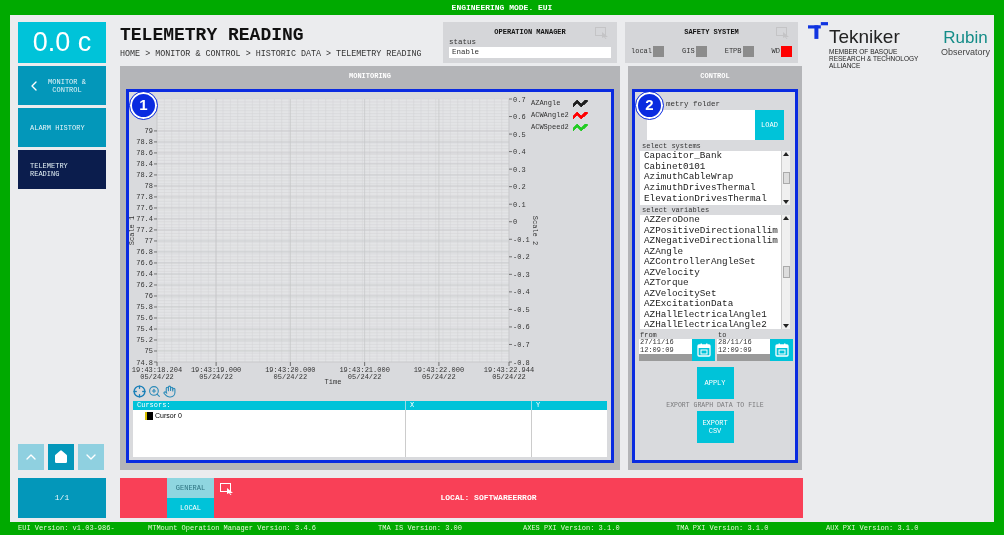 The width and height of the screenshot is (1004, 535). Describe the element at coordinates (154, 391) in the screenshot. I see `zoom-icon` at that location.